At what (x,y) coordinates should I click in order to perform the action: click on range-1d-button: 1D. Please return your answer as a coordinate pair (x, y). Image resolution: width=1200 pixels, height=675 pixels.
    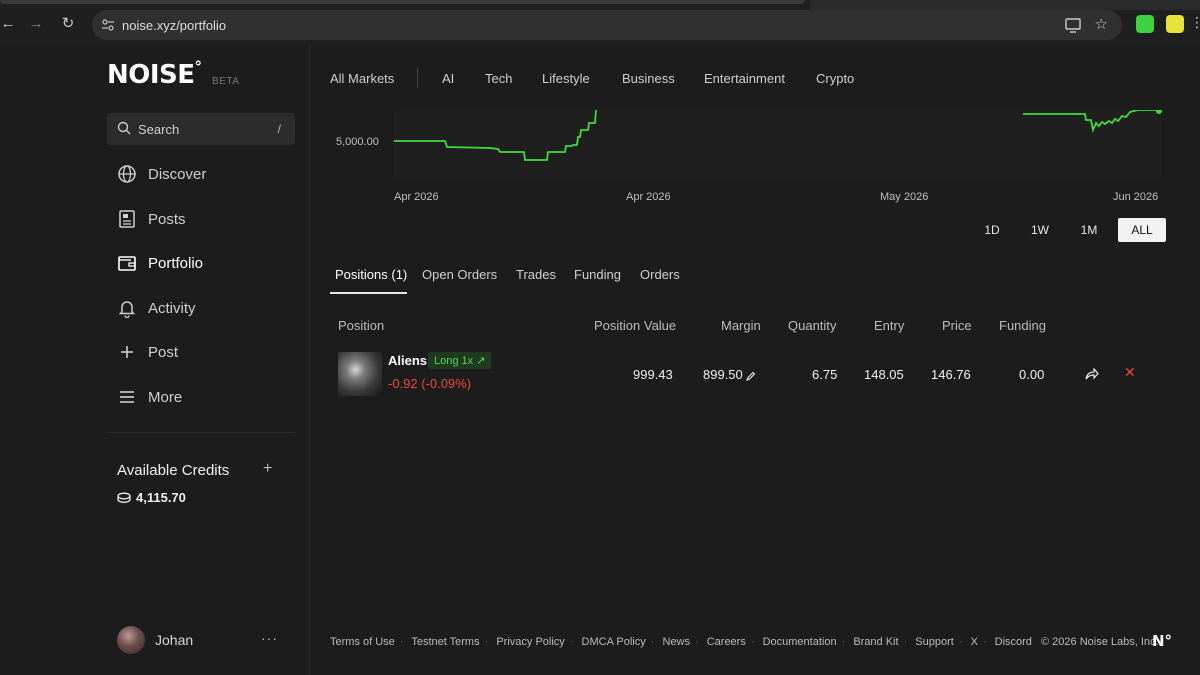
    Looking at the image, I should click on (992, 230).